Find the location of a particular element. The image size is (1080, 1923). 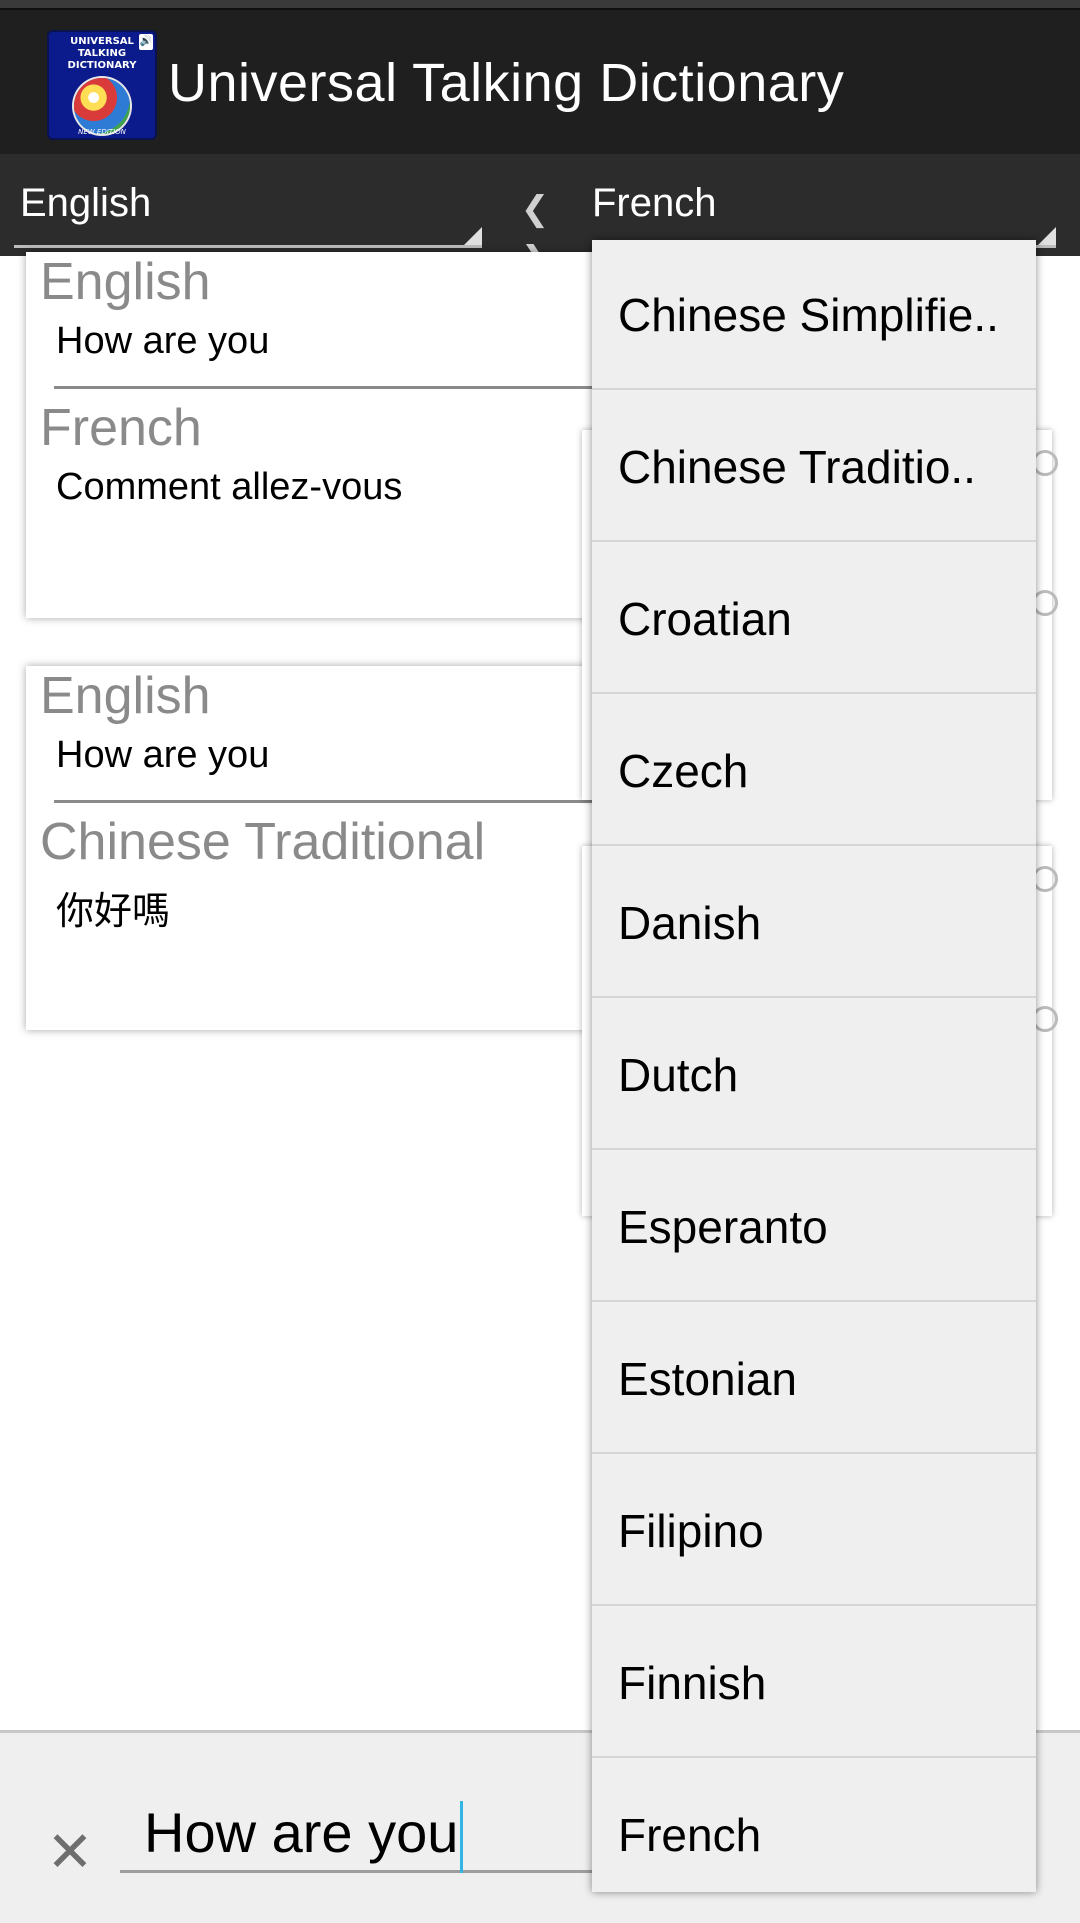

source-language-label: English is located at coordinates (86, 203).